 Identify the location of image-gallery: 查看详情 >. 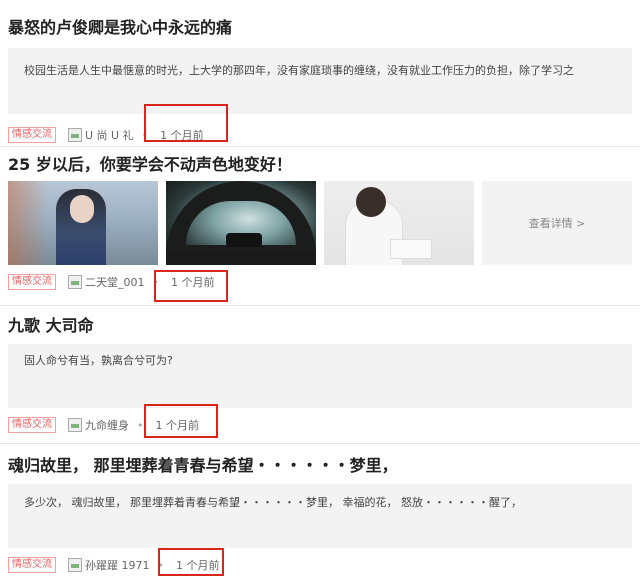
(320, 223).